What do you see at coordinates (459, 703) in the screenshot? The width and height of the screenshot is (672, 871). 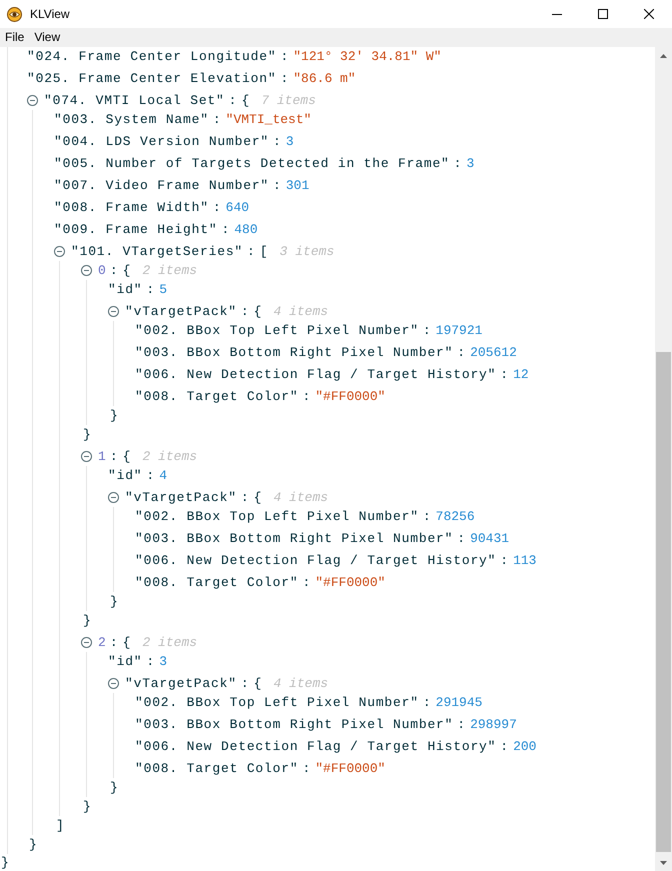 I see `number-value: 291945` at bounding box center [459, 703].